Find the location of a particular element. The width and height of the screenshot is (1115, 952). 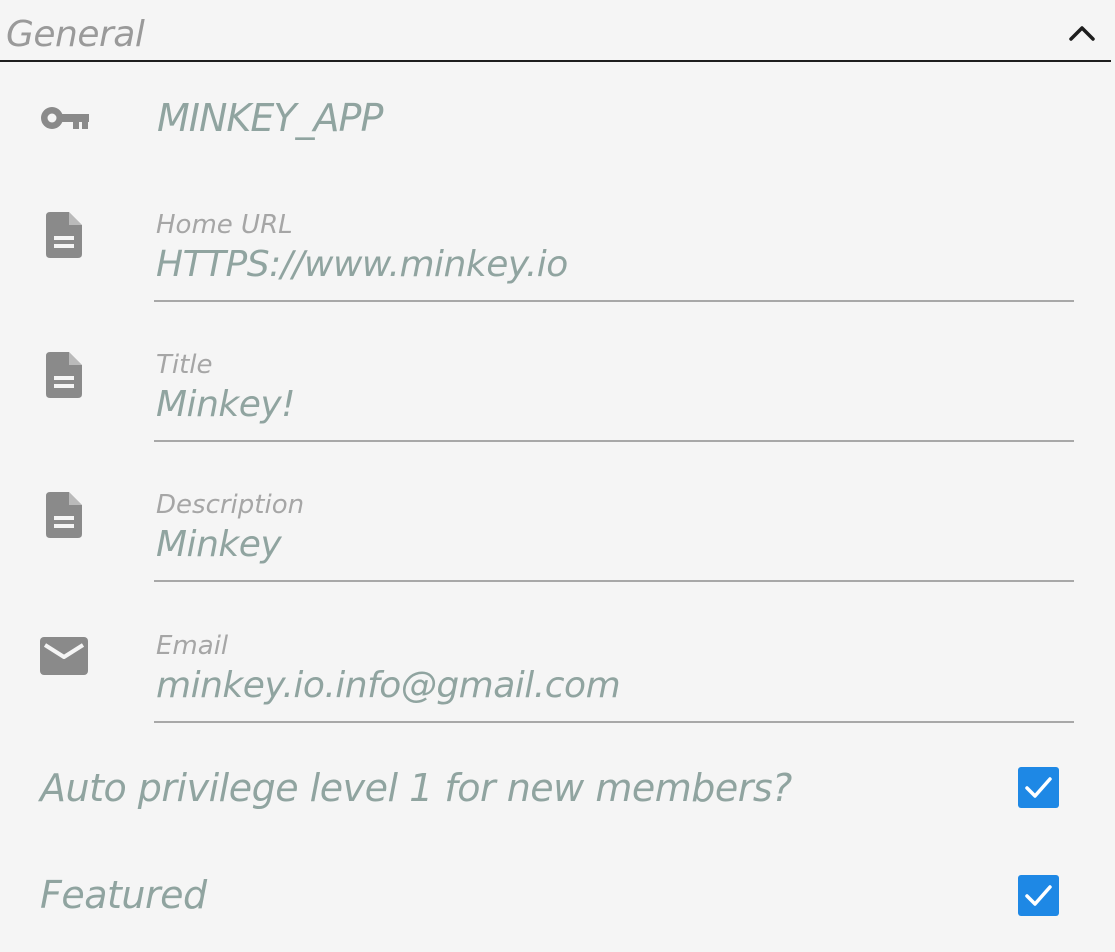

home-url-value: HTTPS://www.minkey.io is located at coordinates (362, 264).